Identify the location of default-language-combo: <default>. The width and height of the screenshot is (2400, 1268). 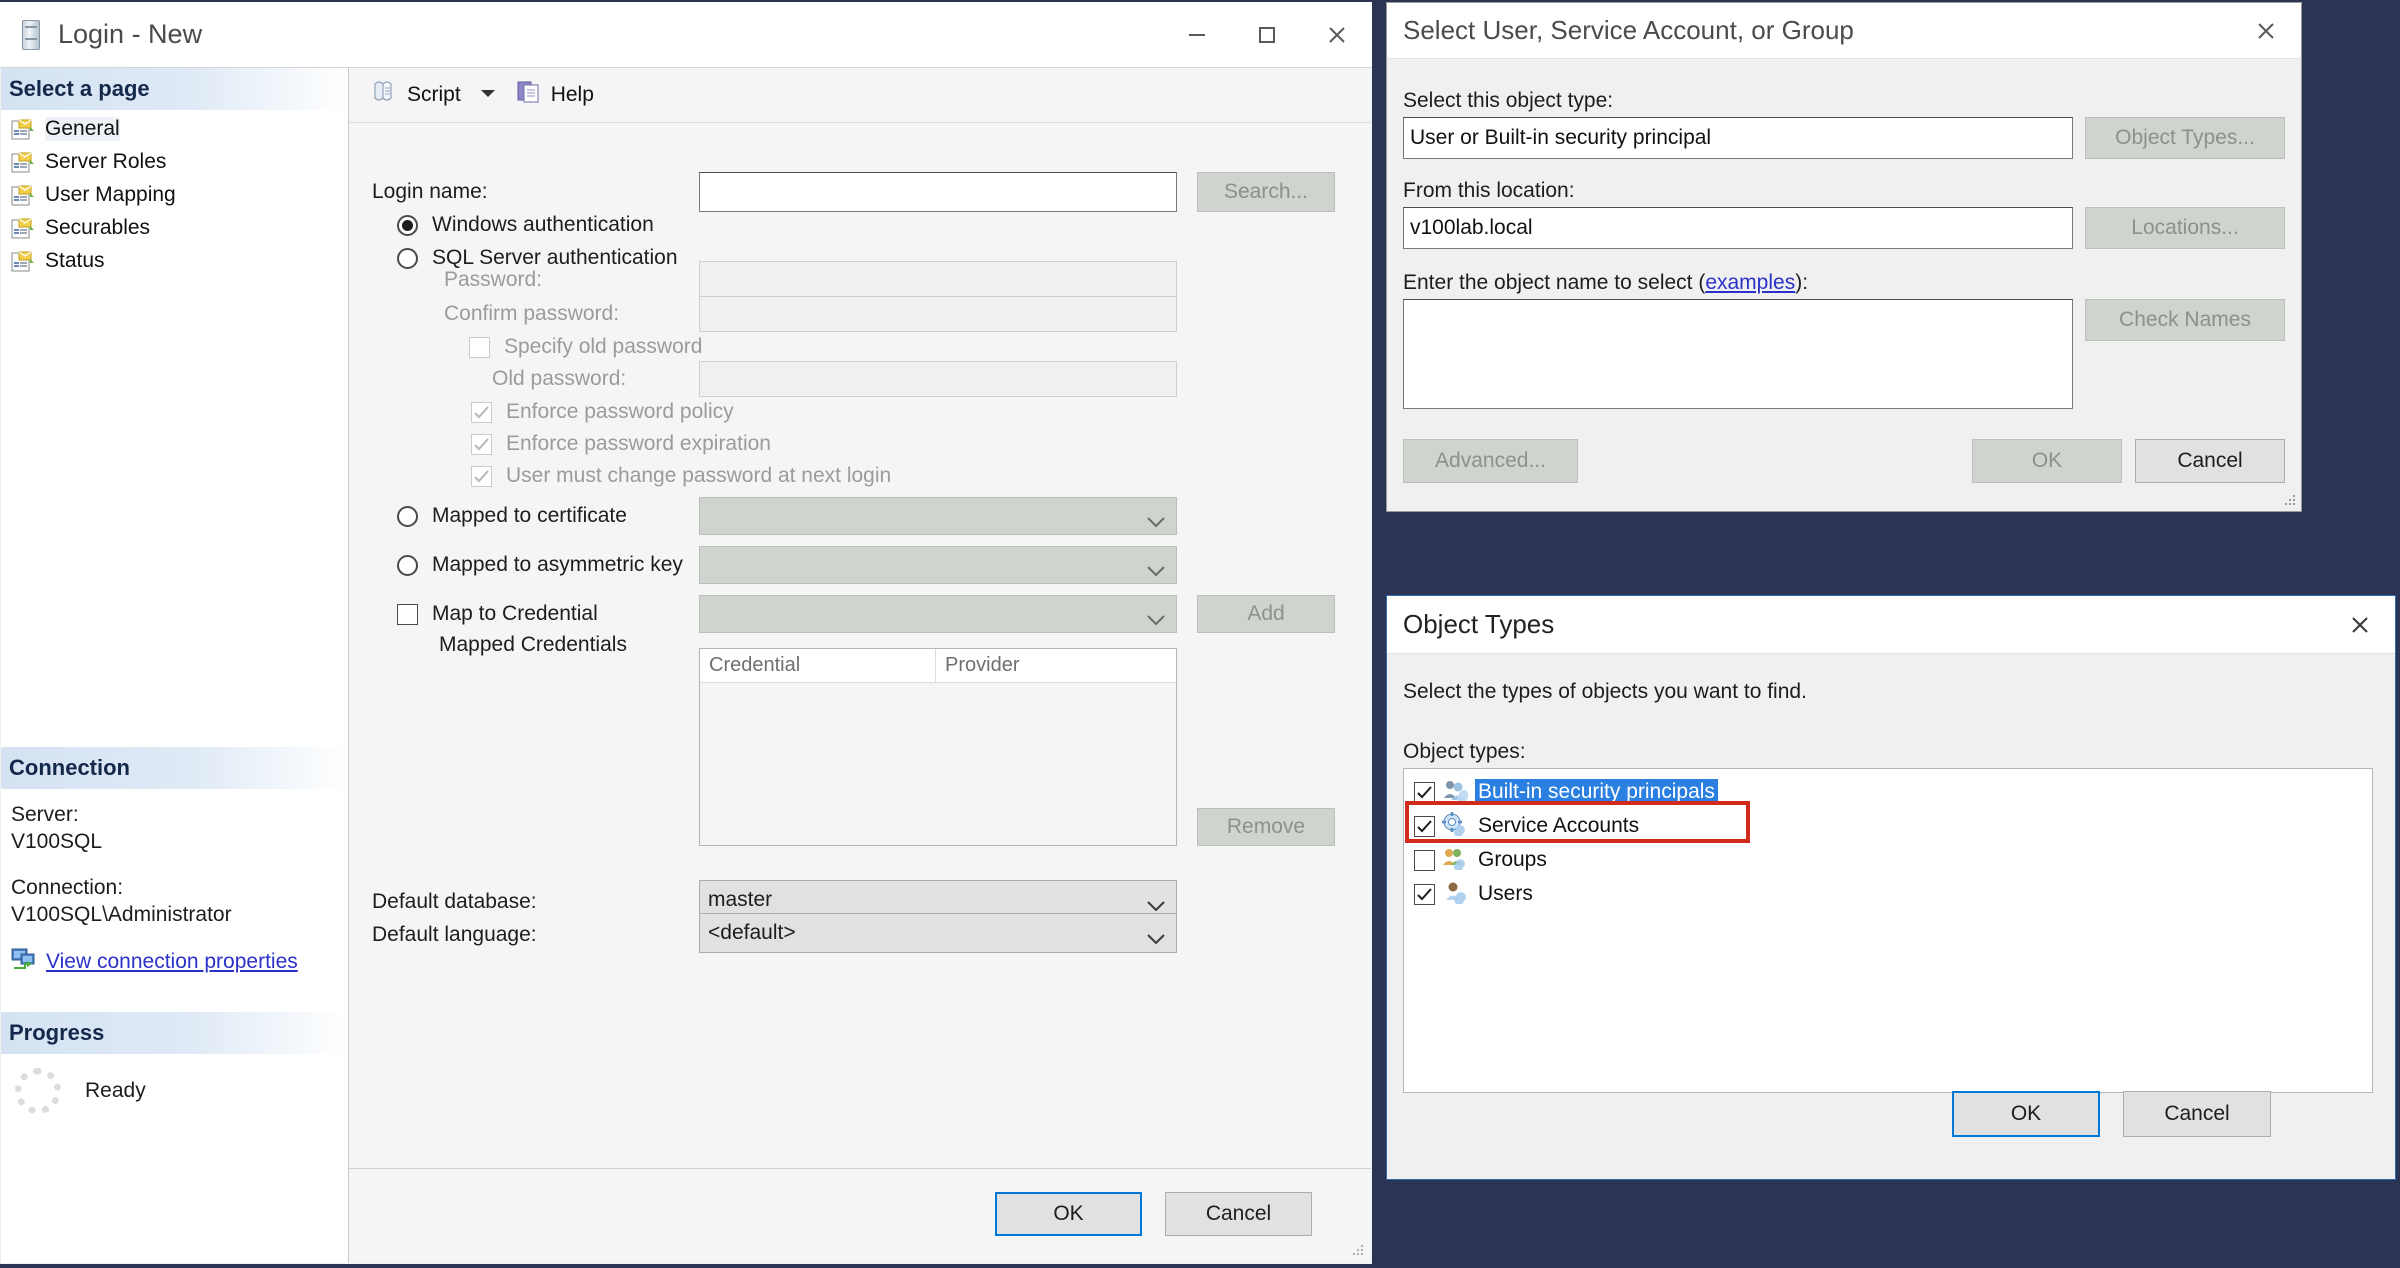
(938, 933).